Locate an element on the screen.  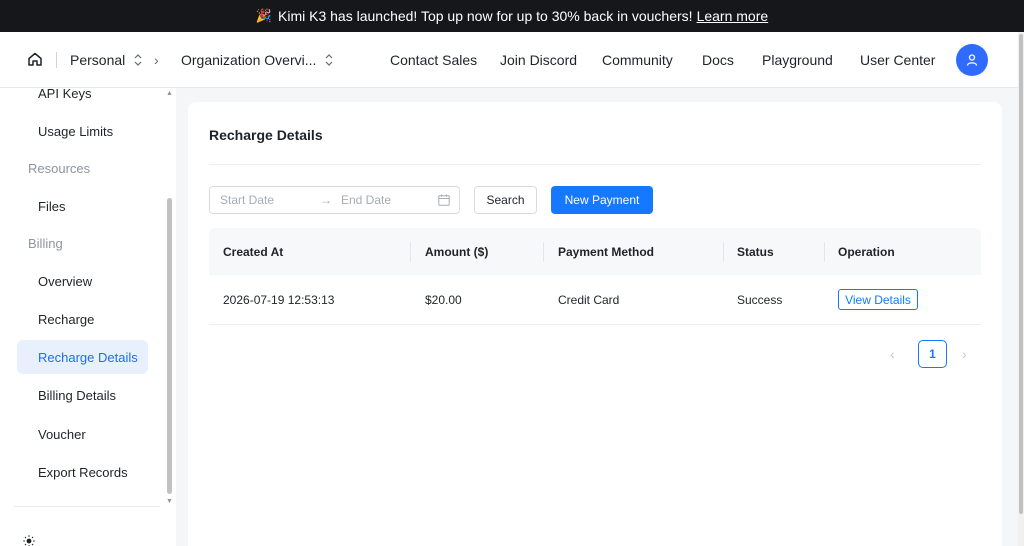
home-icon is located at coordinates (35, 59).